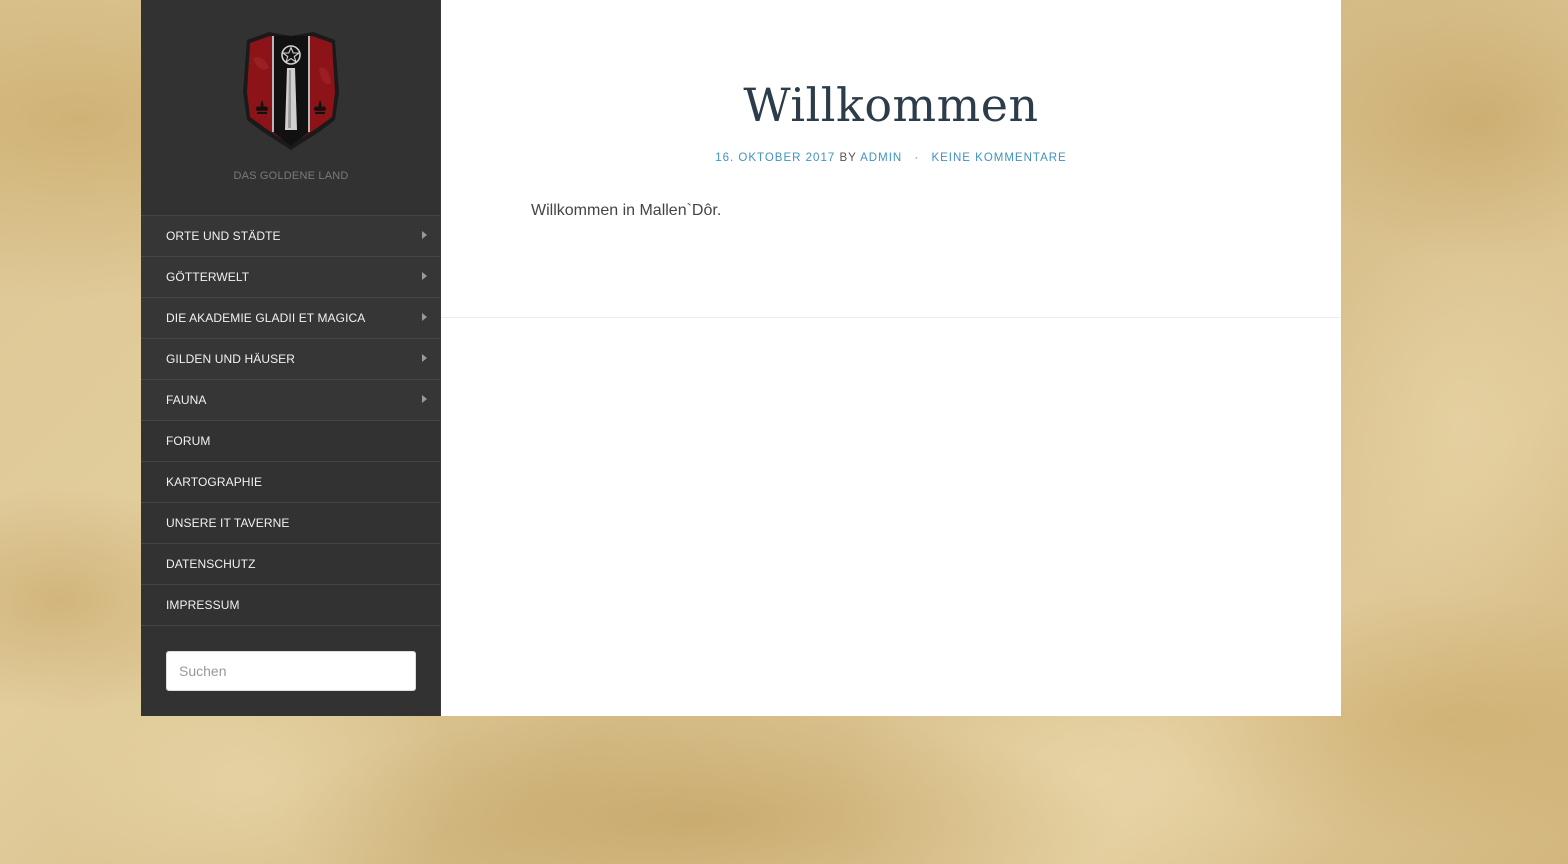 Image resolution: width=1568 pixels, height=864 pixels. Describe the element at coordinates (291, 482) in the screenshot. I see `nav-item-kartographie: KARTOGRAPHIE` at that location.